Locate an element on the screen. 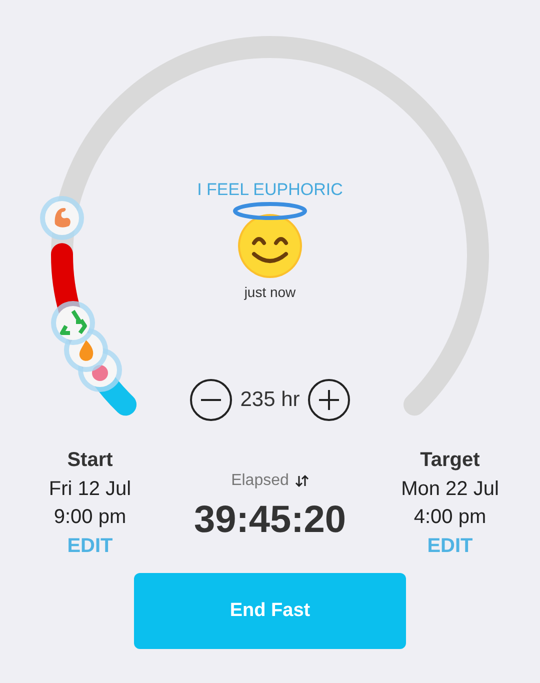  minus-icon is located at coordinates (211, 400).